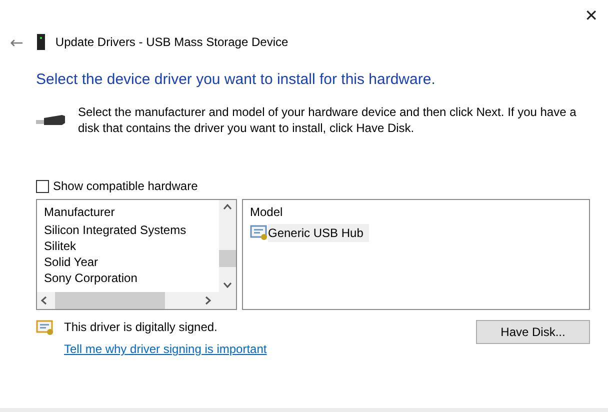 The width and height of the screenshot is (608, 412). Describe the element at coordinates (165, 349) in the screenshot. I see `signing-info-link: Tell me why driver signing is important` at that location.